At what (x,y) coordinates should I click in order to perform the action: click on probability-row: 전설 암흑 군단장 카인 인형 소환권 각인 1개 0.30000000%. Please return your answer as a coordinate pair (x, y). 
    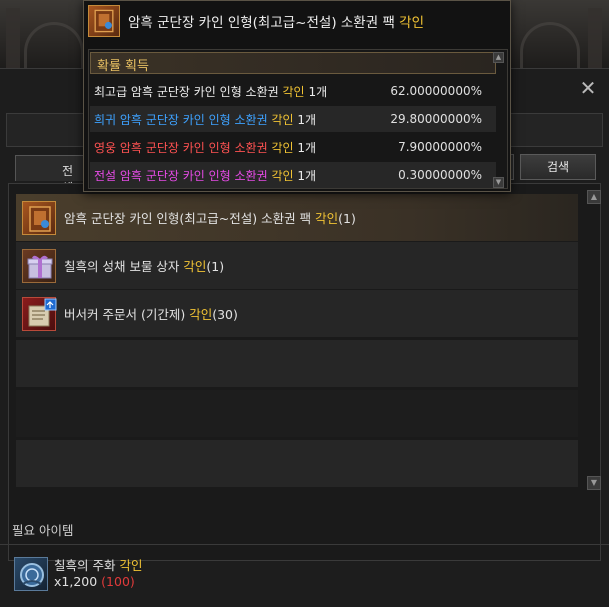
    Looking at the image, I should click on (293, 175).